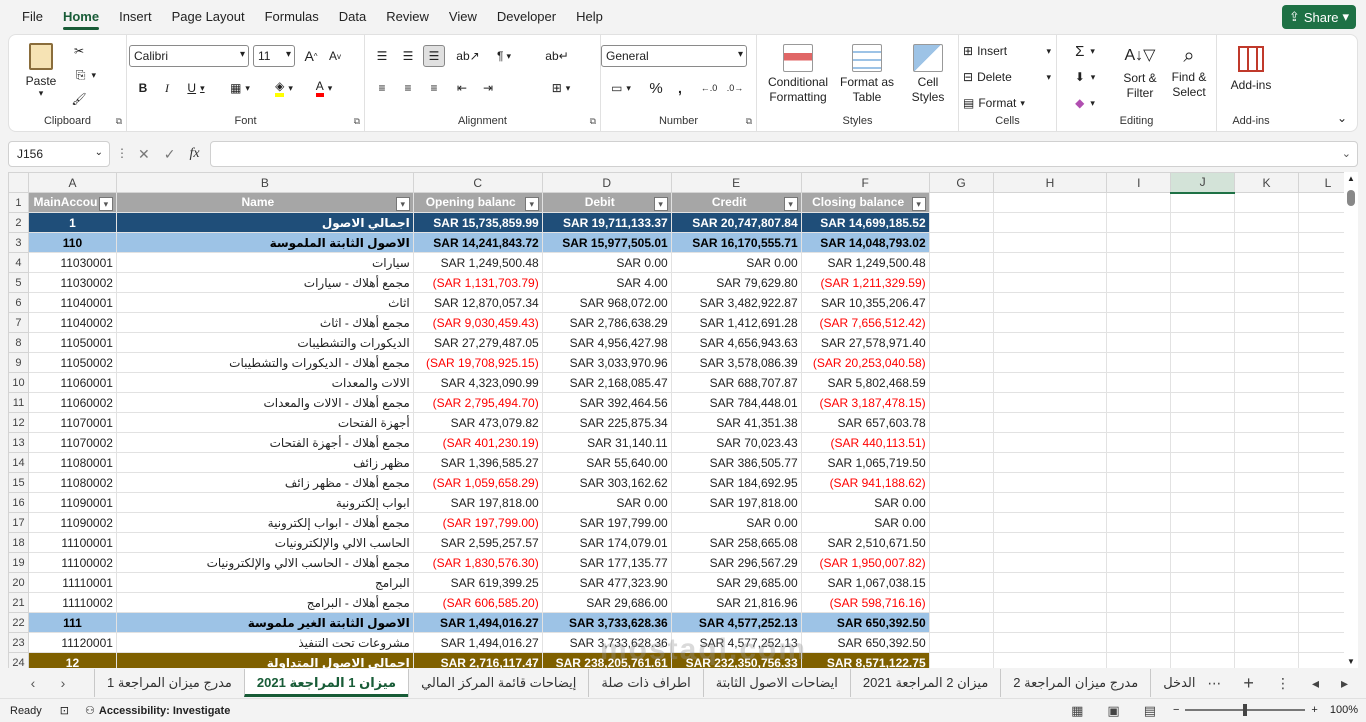  Describe the element at coordinates (72, 542) in the screenshot. I see `account-cell: 11100001` at that location.